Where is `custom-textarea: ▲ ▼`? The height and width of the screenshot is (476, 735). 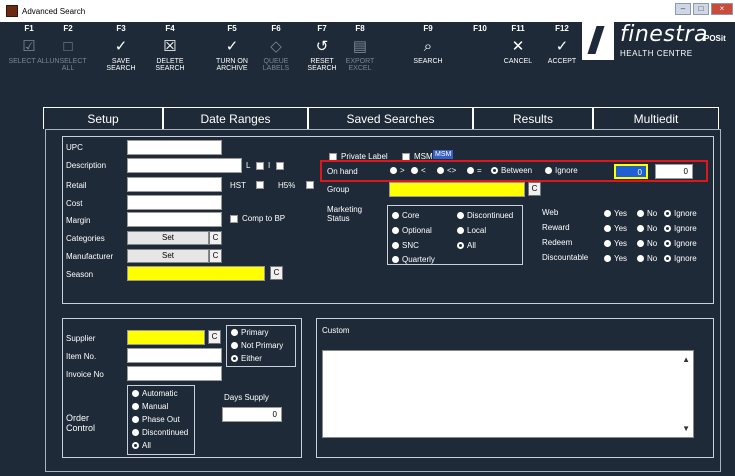
custom-textarea: ▲ ▼ is located at coordinates (508, 394).